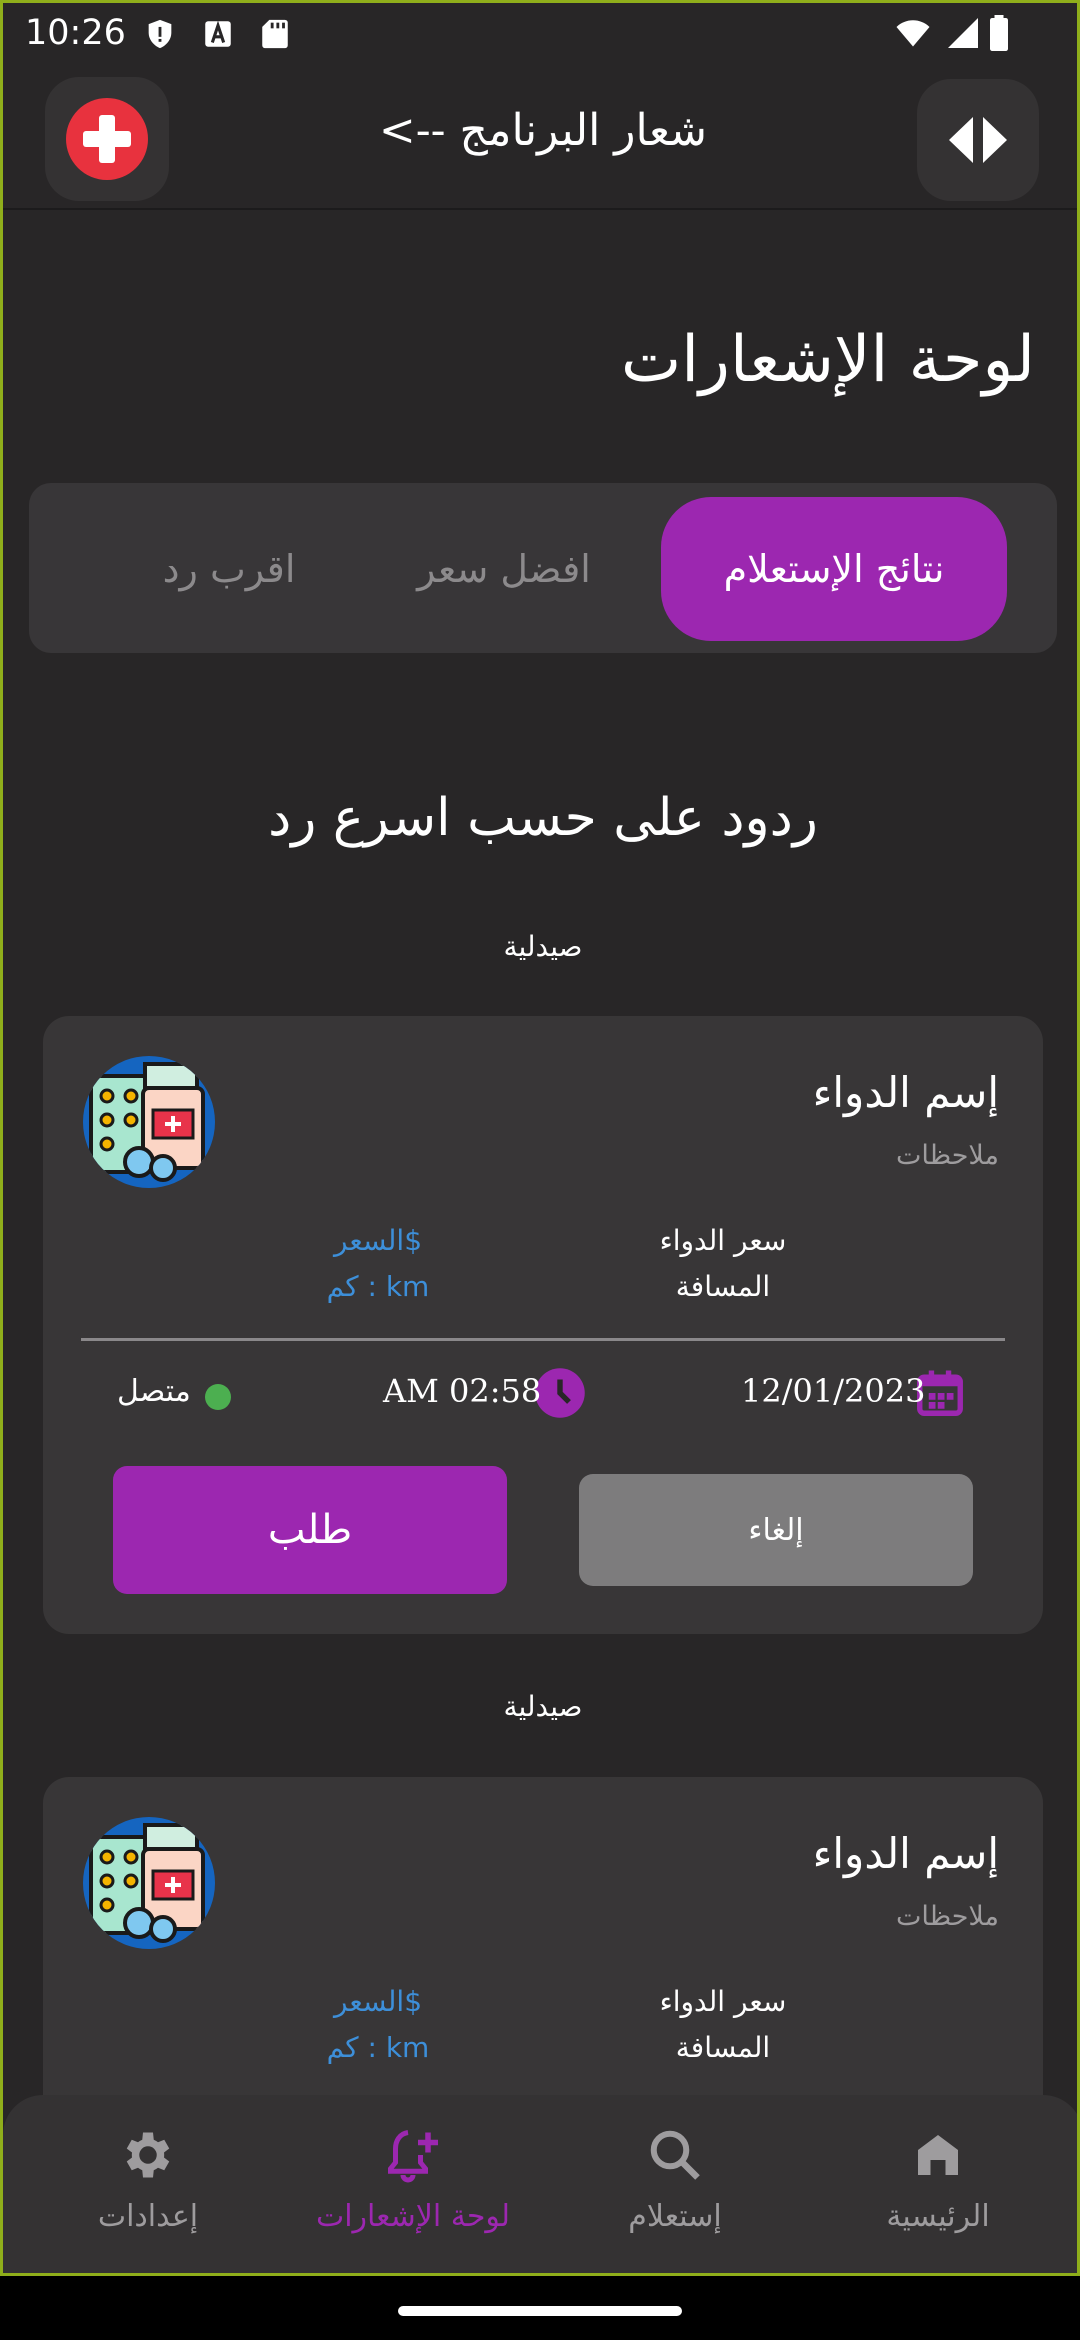 The image size is (1080, 2340). I want to click on shield-icon, so click(160, 34).